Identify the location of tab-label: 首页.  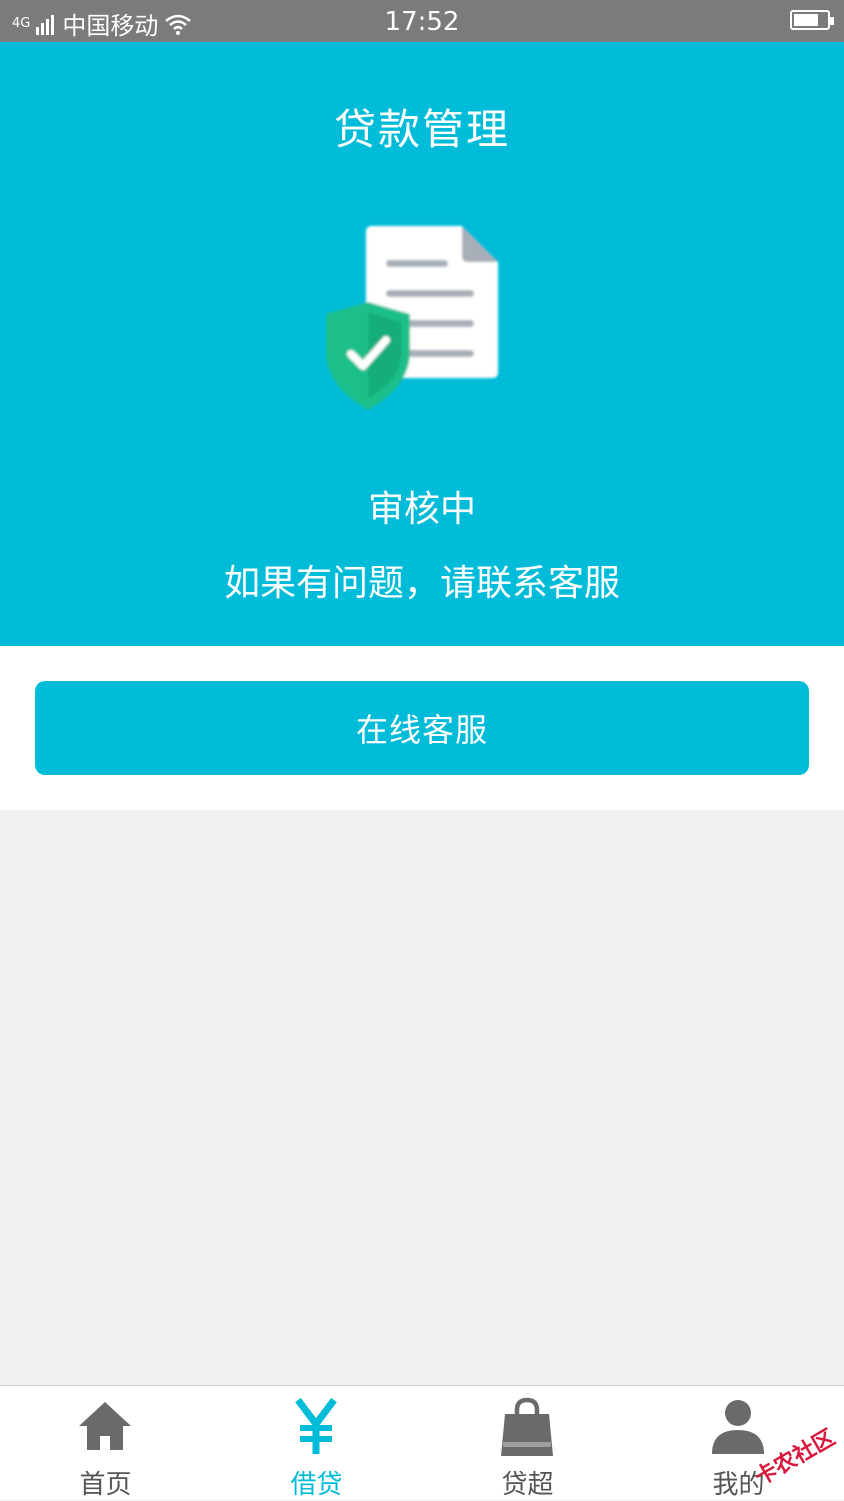
(105, 1485).